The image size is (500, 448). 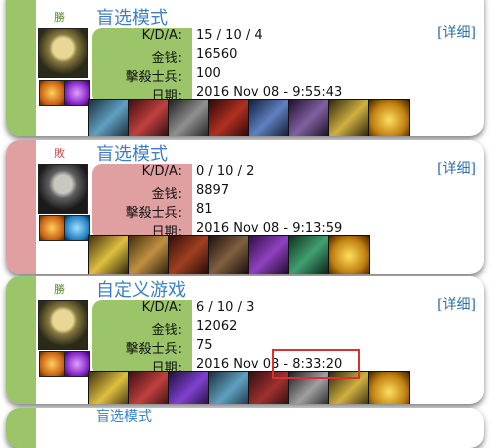 What do you see at coordinates (256, 309) in the screenshot?
I see `kda-row: K/D/A: 6 / 10 / 3` at bounding box center [256, 309].